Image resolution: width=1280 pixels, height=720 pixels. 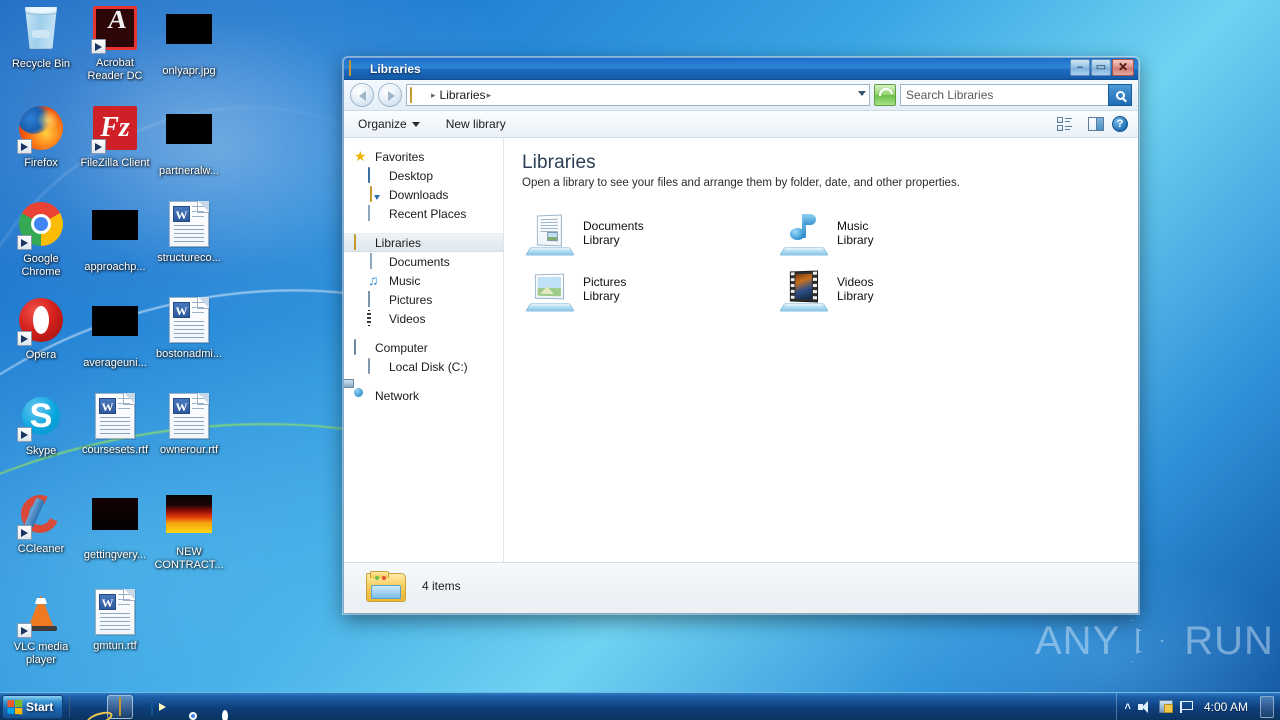 What do you see at coordinates (41, 37) in the screenshot?
I see `desktop-icon: Recycle Bin` at bounding box center [41, 37].